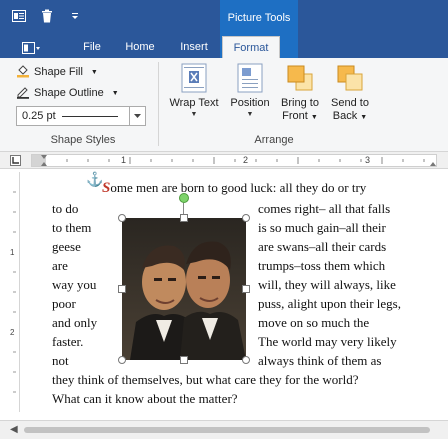 The image size is (448, 439). I want to click on left-text-line: faster., so click(68, 341).